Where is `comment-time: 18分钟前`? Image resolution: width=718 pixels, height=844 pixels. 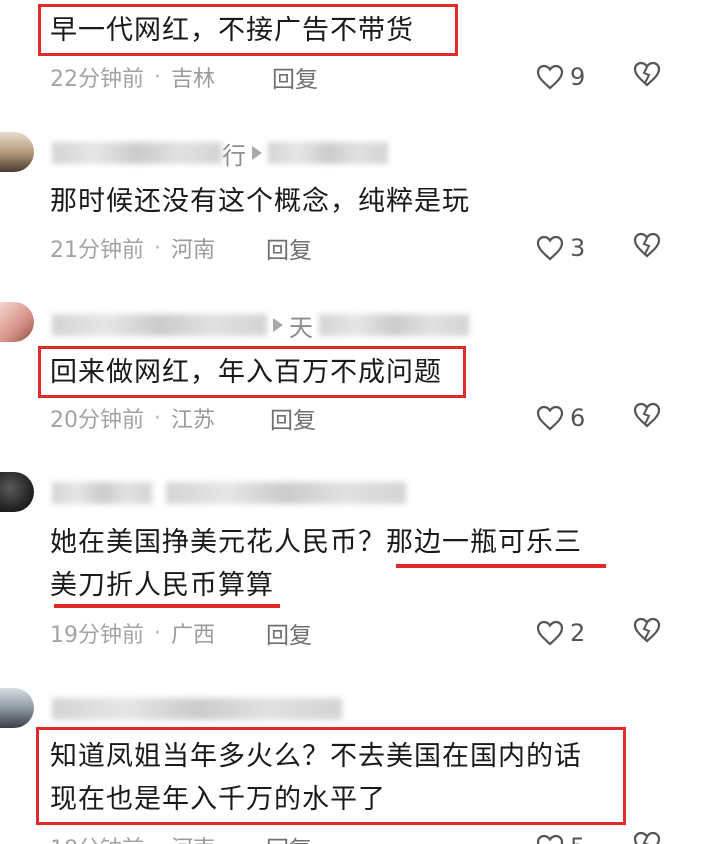 comment-time: 18分钟前 is located at coordinates (97, 837).